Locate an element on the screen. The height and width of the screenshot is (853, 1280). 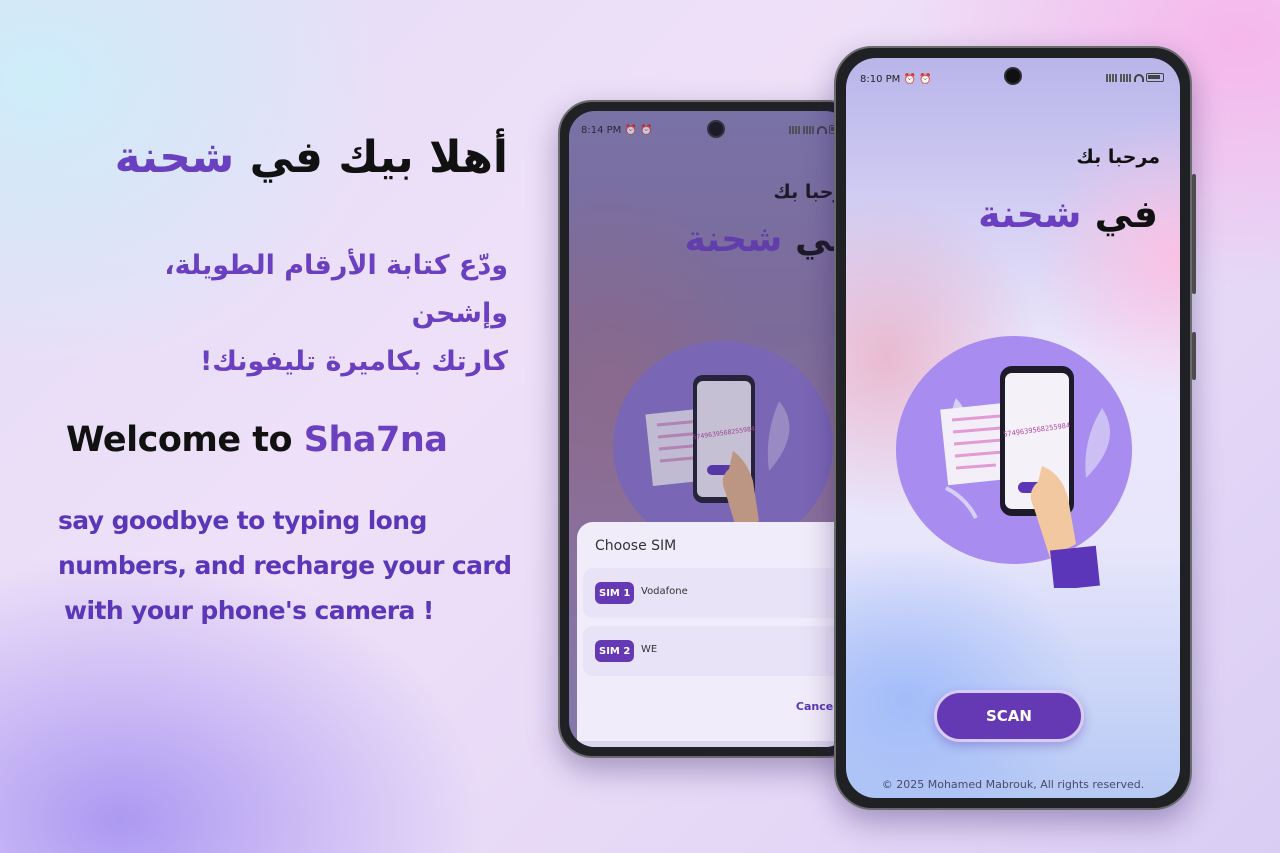
scan-button: SCAN is located at coordinates (1009, 716).